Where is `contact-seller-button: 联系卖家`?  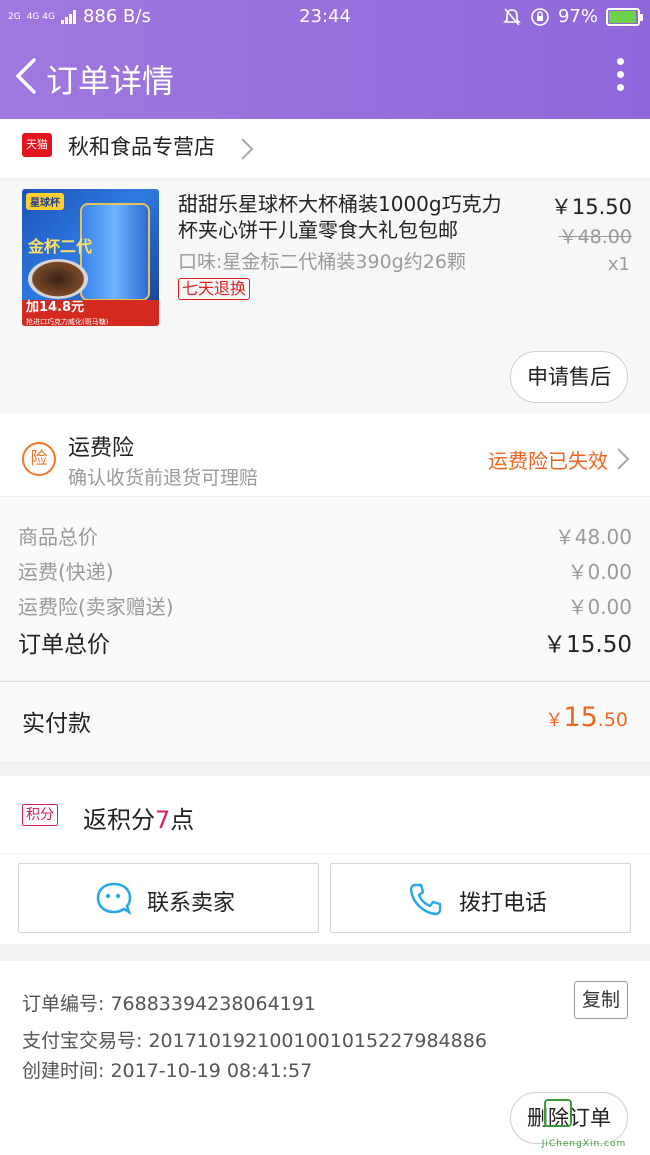
contact-seller-button: 联系卖家 is located at coordinates (168, 898).